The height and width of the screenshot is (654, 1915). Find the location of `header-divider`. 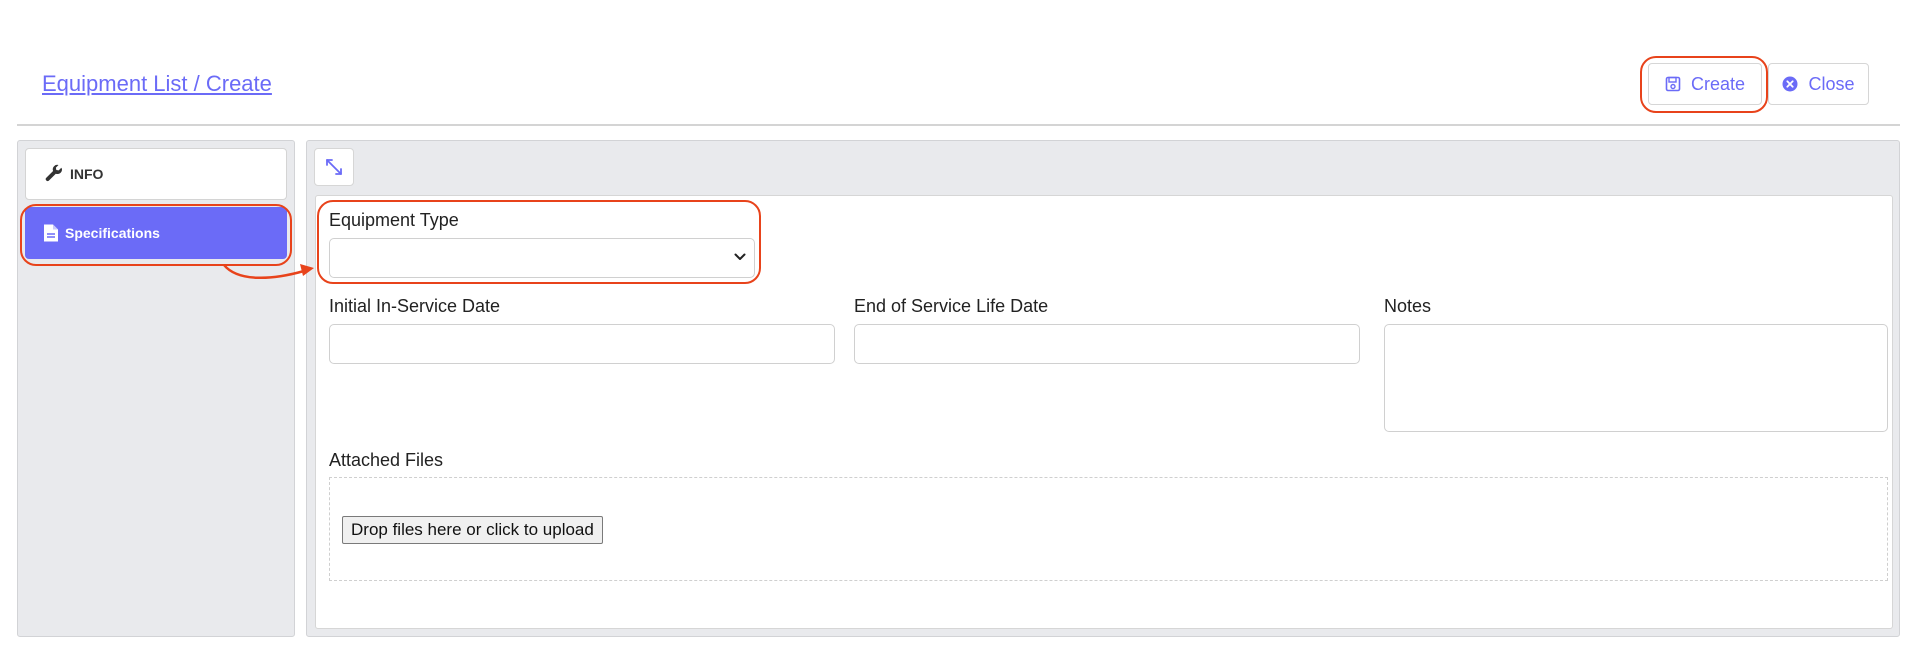

header-divider is located at coordinates (958, 125).